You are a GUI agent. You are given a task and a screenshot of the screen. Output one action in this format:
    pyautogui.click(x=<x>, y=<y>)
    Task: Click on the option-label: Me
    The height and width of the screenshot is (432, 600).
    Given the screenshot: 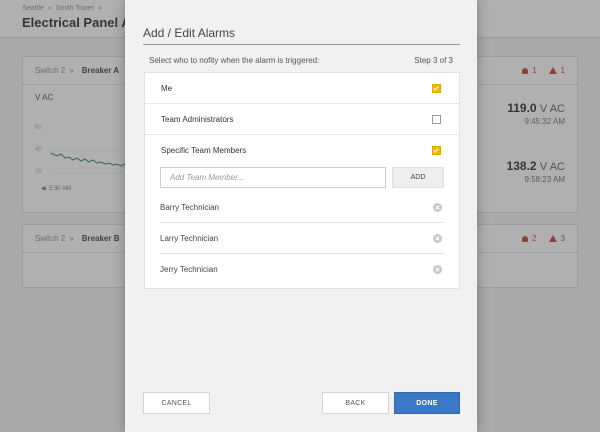 What is the action you would take?
    pyautogui.click(x=167, y=88)
    